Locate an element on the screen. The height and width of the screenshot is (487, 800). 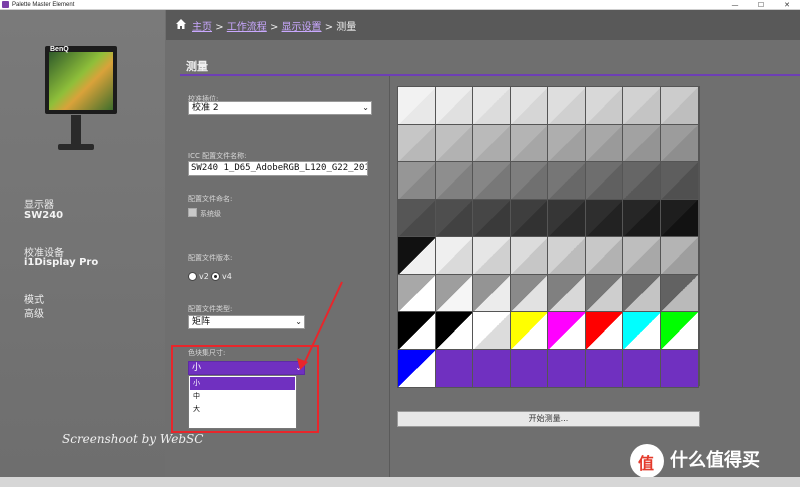
icc-name-input: SW240 1_D65_AdobeRGB_L120_G22_2018 is located at coordinates (278, 168).